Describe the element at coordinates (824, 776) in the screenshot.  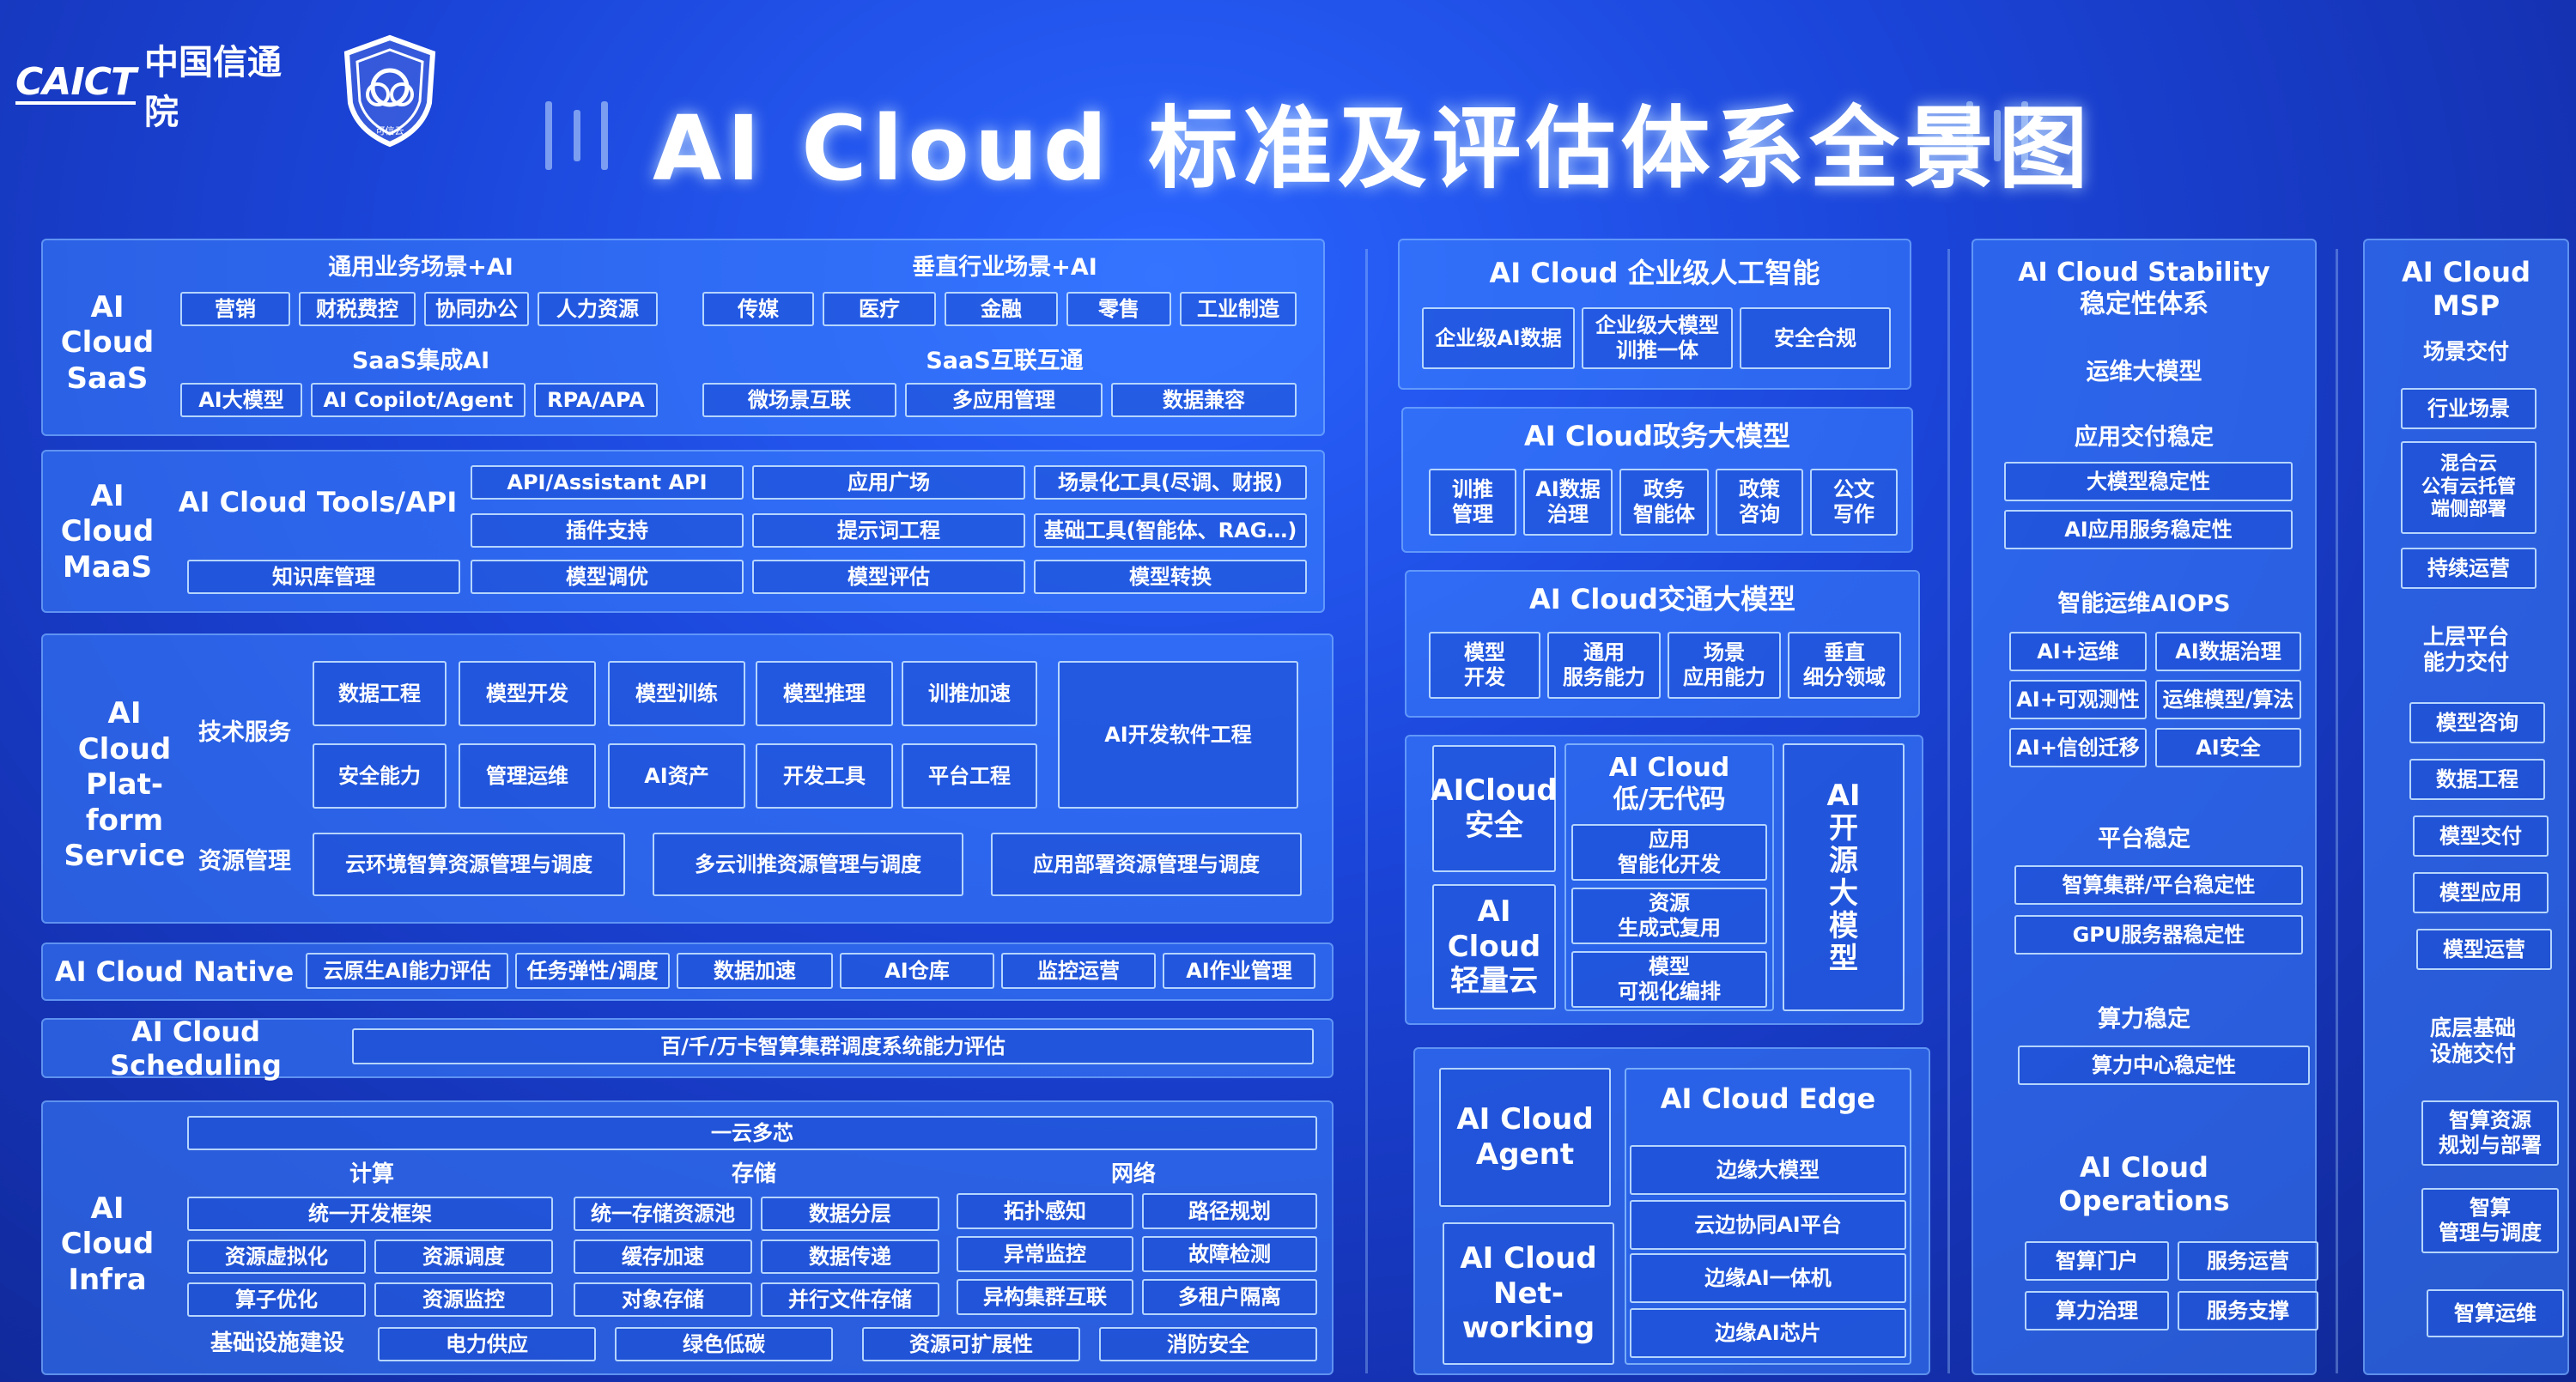
I see `platform-item: 开发工具` at that location.